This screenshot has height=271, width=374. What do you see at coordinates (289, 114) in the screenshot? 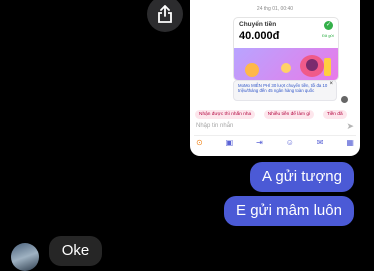
I see `chip: Nhiều tiền để làm gì` at bounding box center [289, 114].